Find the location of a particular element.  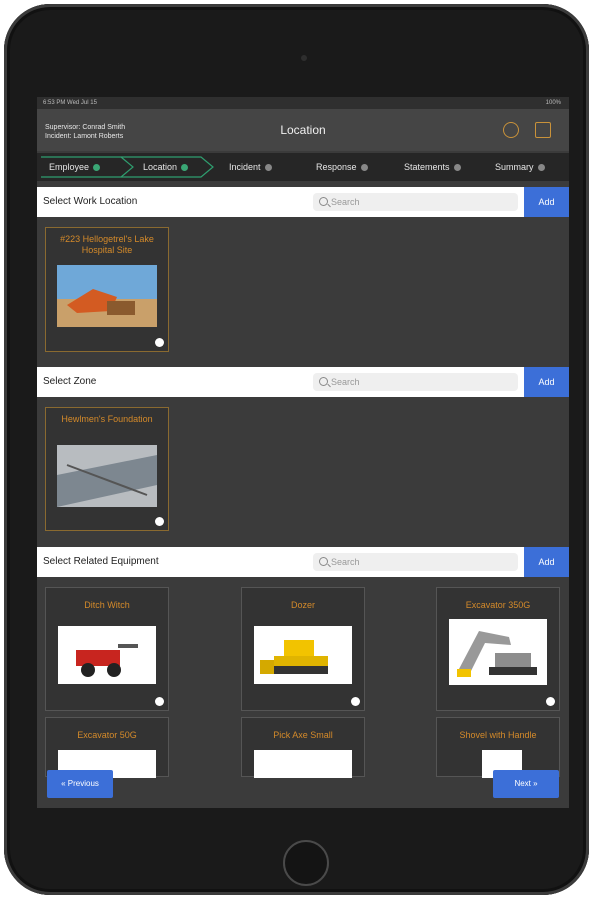

status-bar: 6:53 PM Wed Jul 15 100% is located at coordinates (303, 103).